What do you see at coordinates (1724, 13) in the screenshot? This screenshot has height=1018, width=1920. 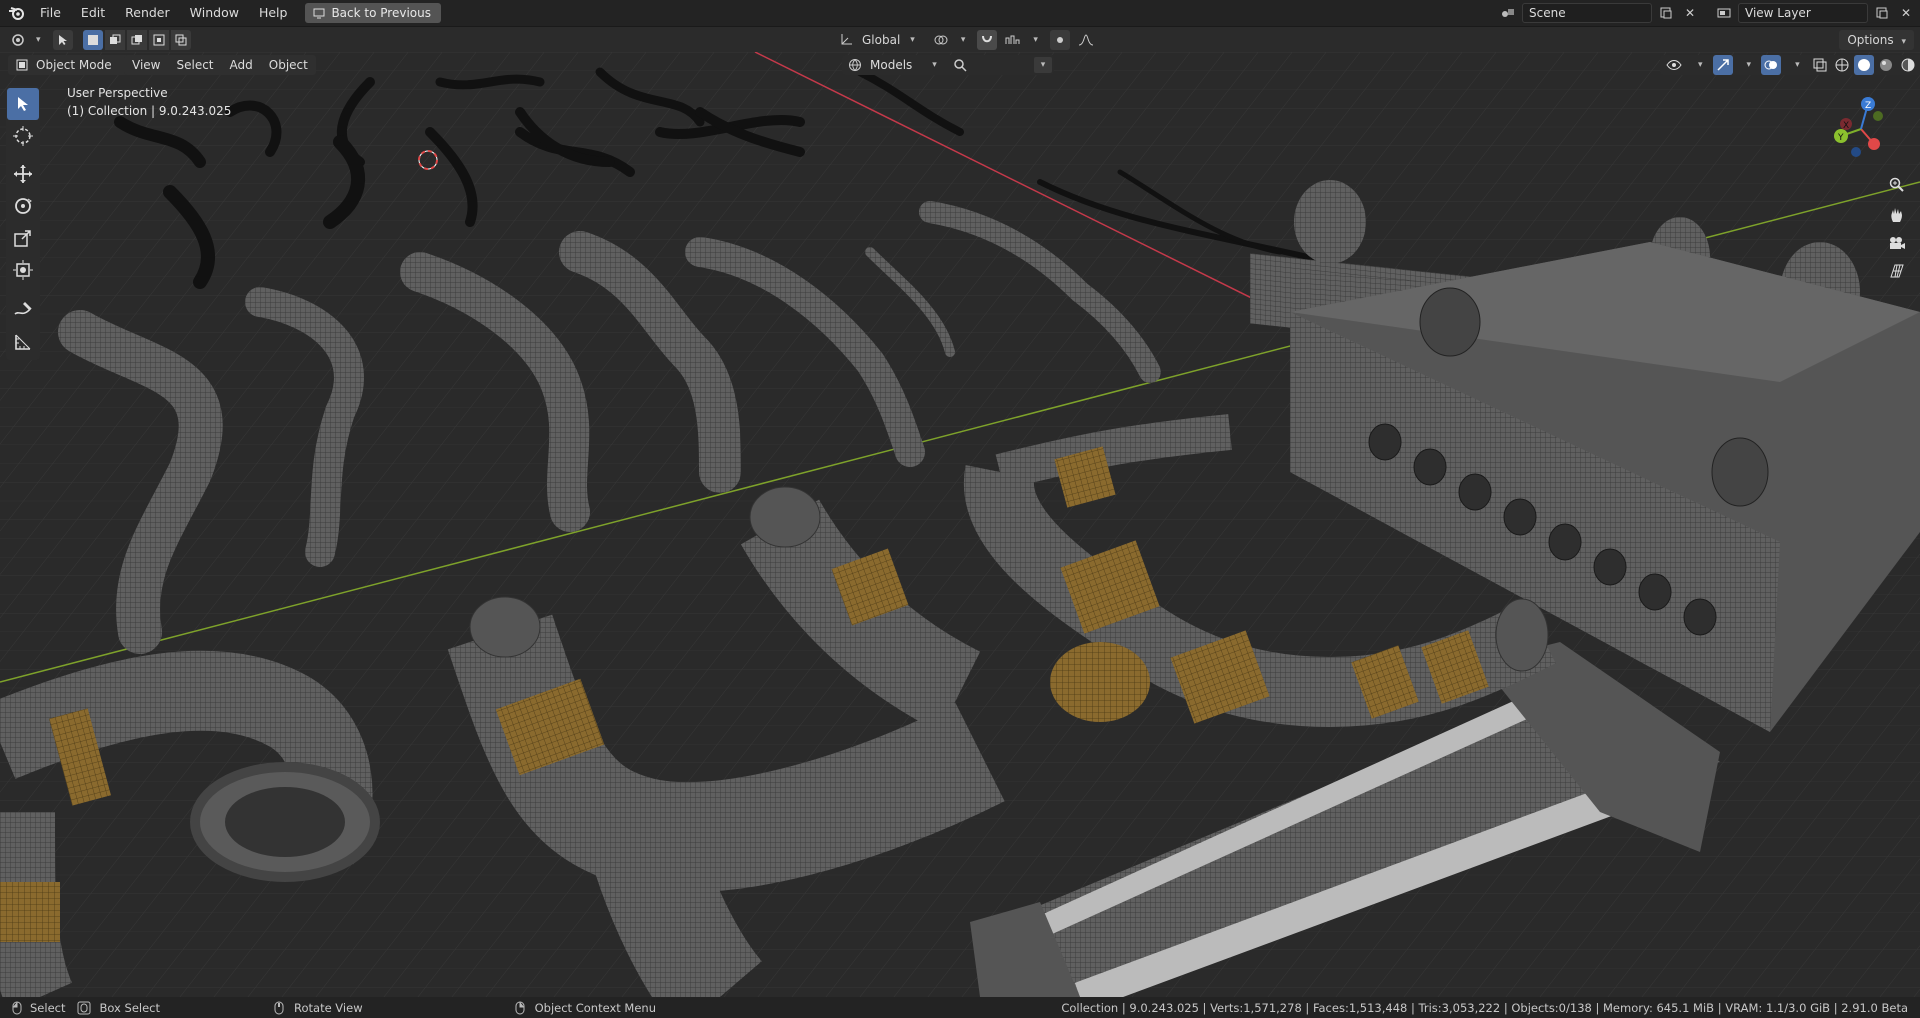 I see `view-layer-icon` at bounding box center [1724, 13].